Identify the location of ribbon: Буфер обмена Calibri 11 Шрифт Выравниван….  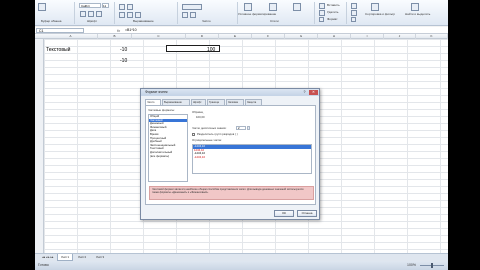
(241, 13).